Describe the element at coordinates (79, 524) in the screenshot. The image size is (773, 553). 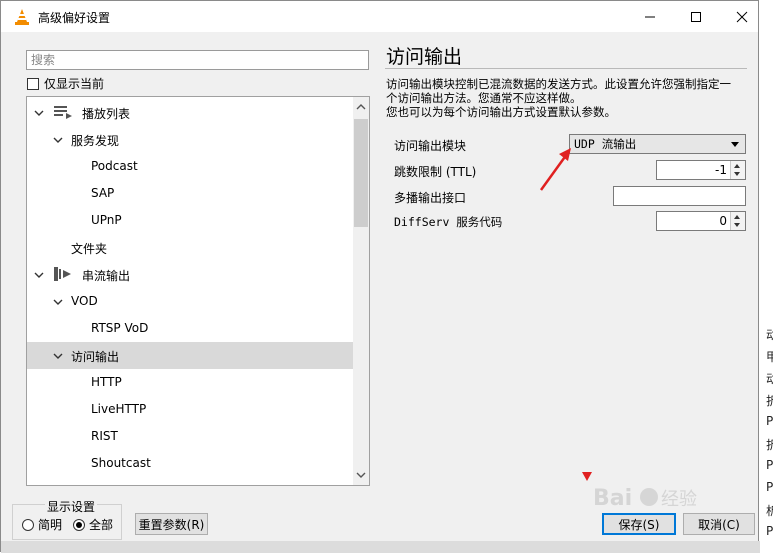
I see `radio-dot-selected` at that location.